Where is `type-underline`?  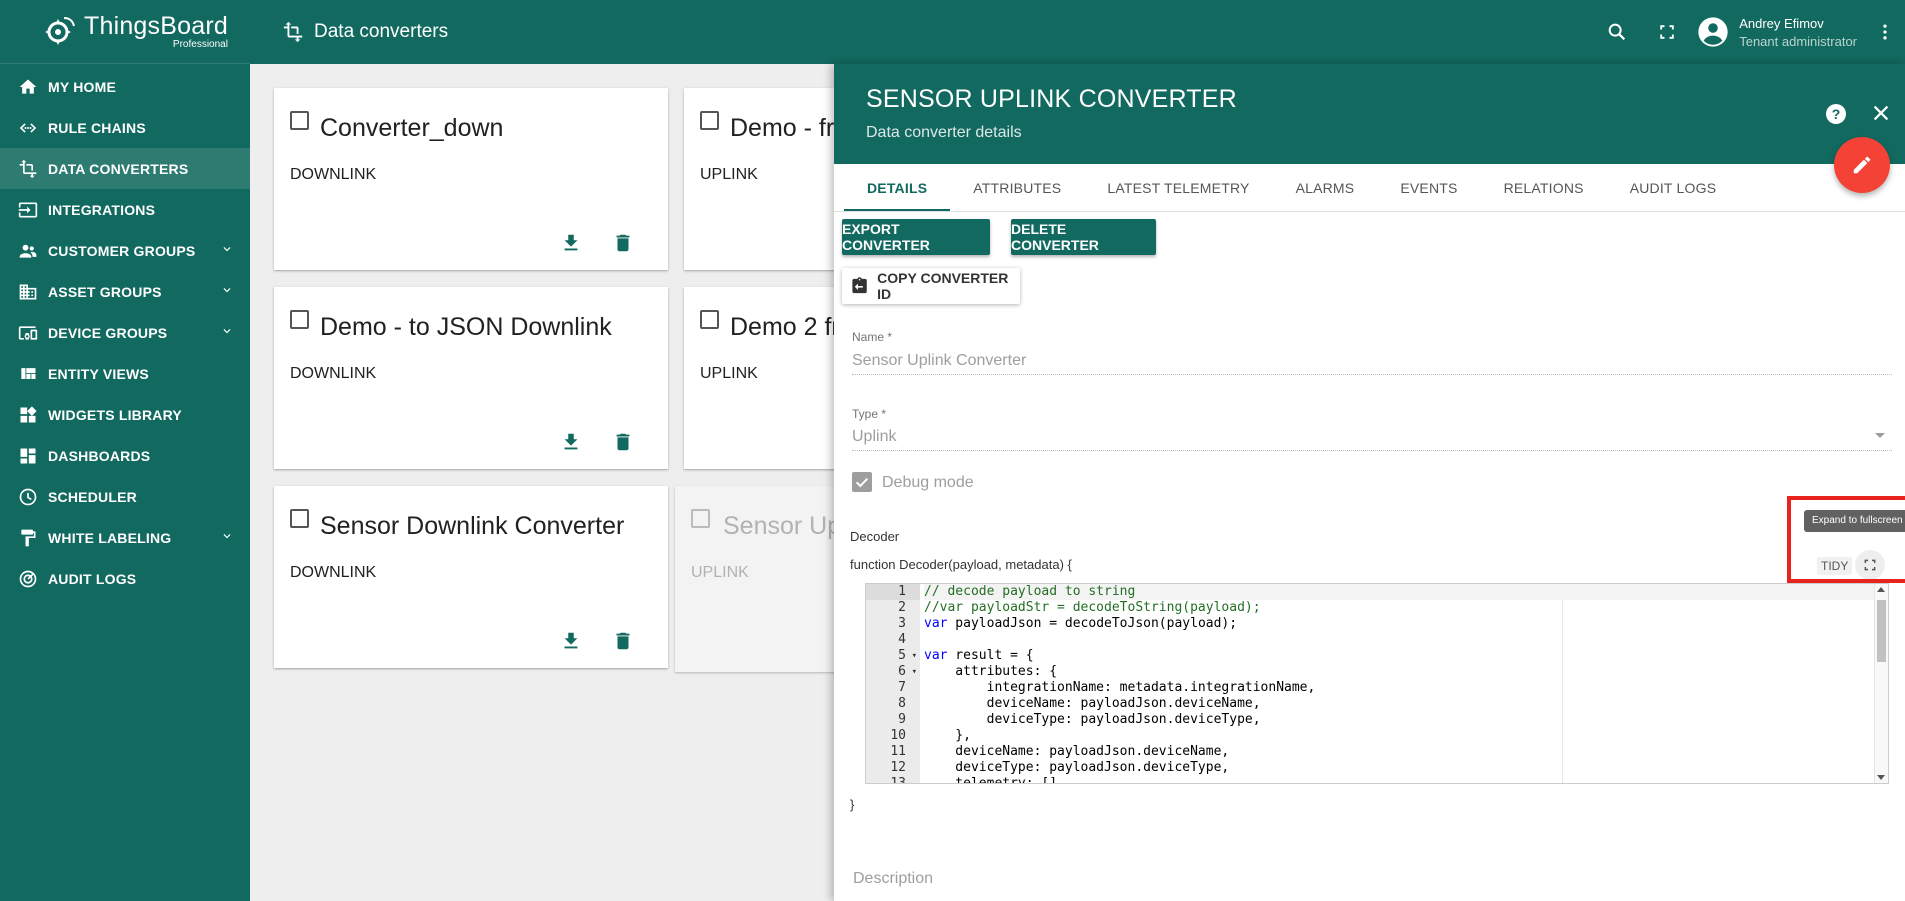 type-underline is located at coordinates (1372, 450).